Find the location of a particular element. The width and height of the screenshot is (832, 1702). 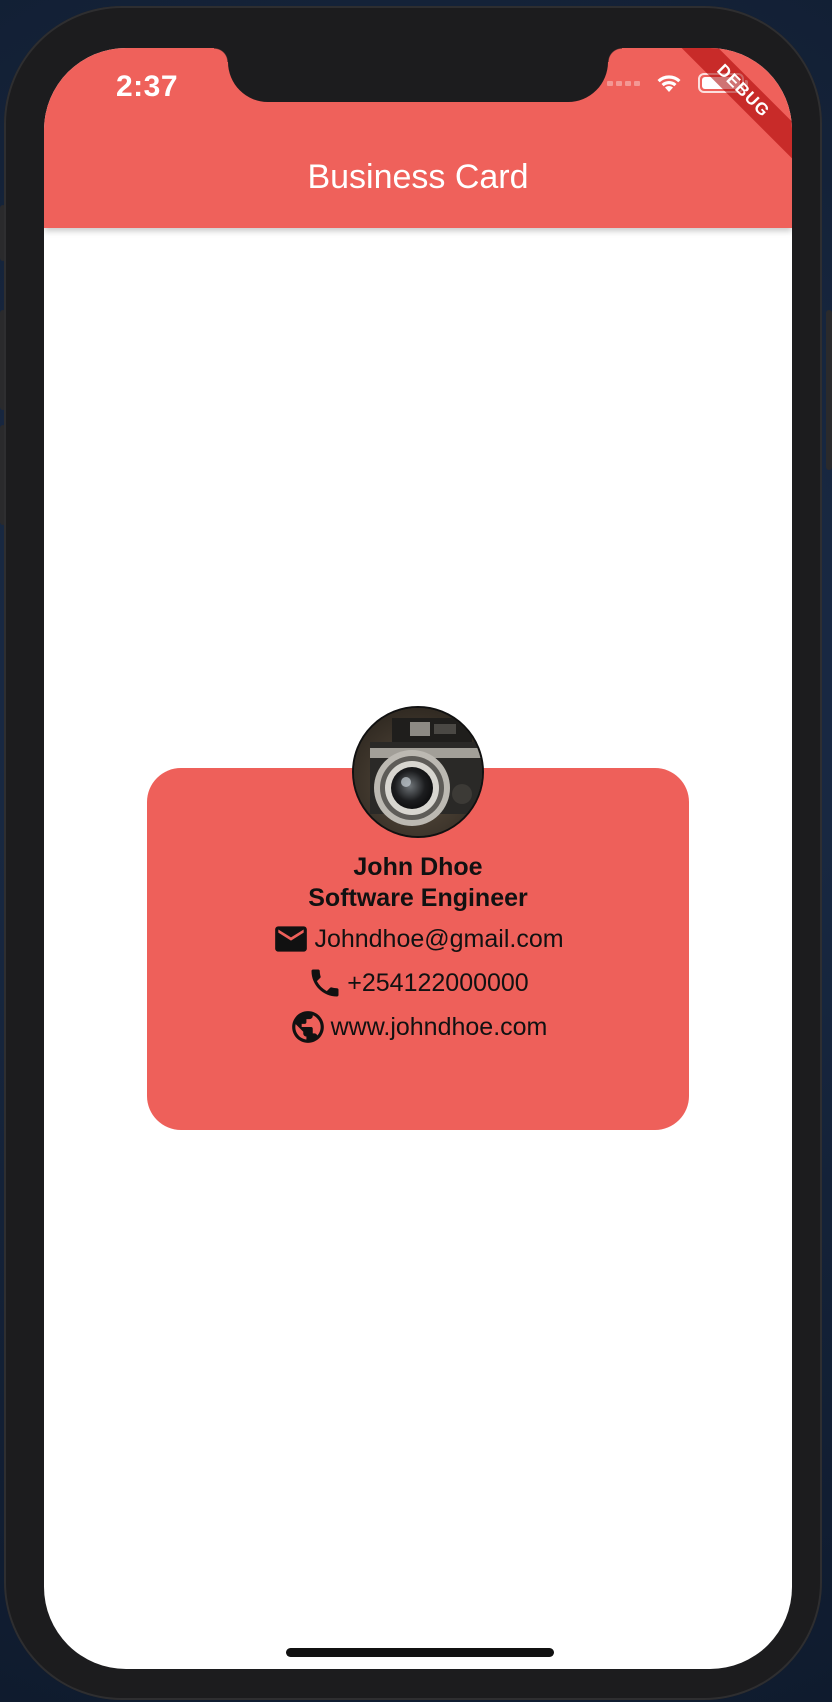

debug-banner-container: DEBUG is located at coordinates (727, 113).